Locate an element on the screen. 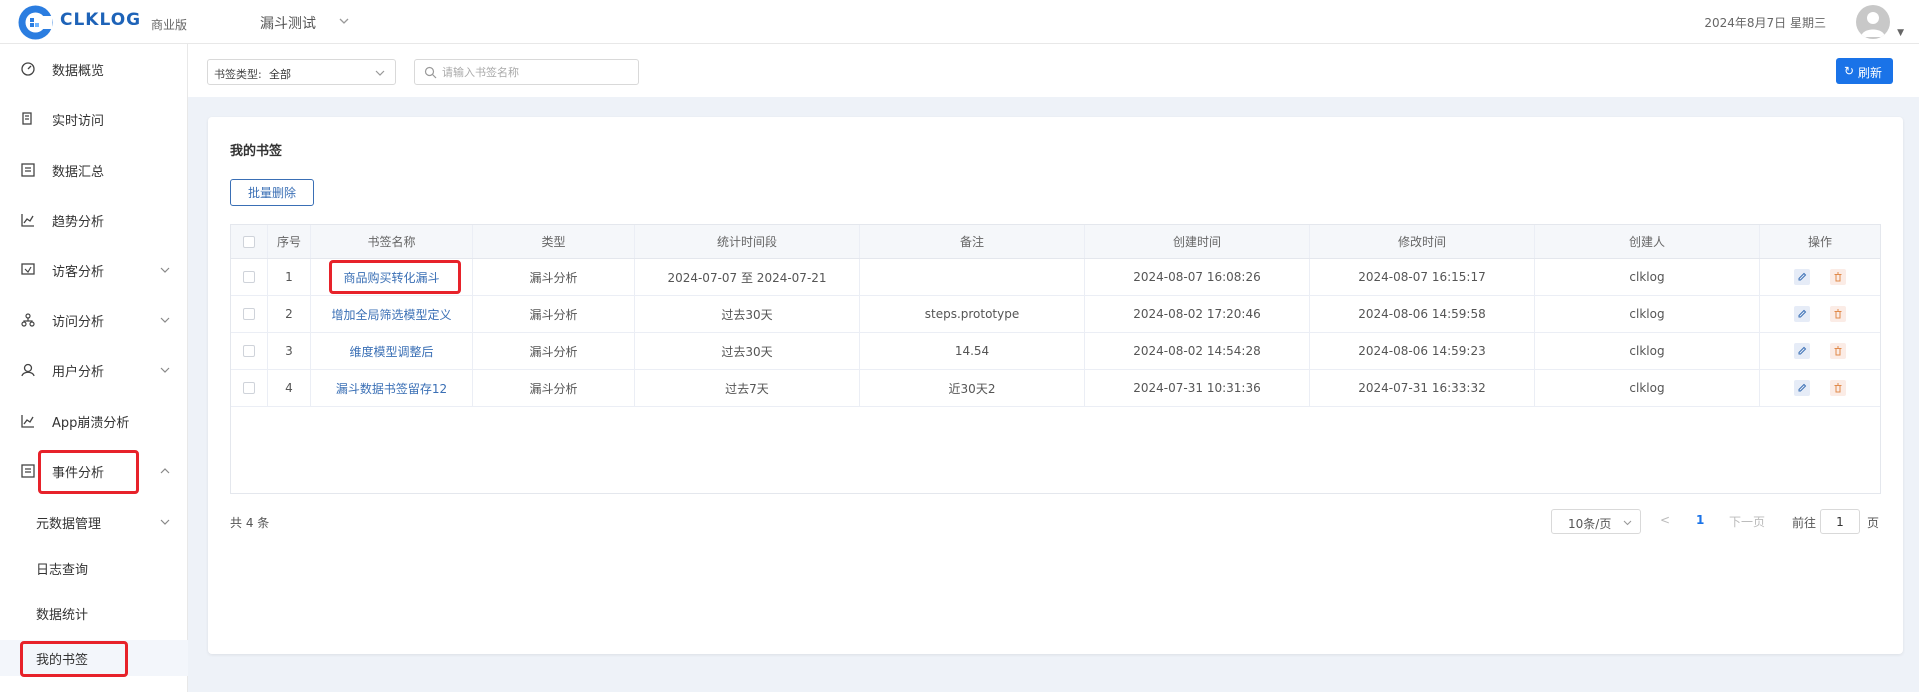 The height and width of the screenshot is (692, 1919). time-range: 过去7天 is located at coordinates (747, 388).